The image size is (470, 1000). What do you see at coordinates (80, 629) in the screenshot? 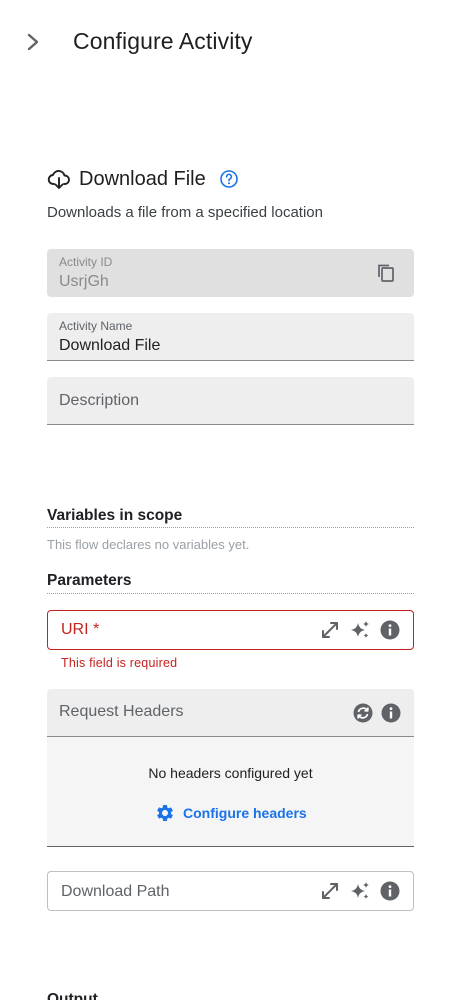
I see `uri-placeholder: URI *` at bounding box center [80, 629].